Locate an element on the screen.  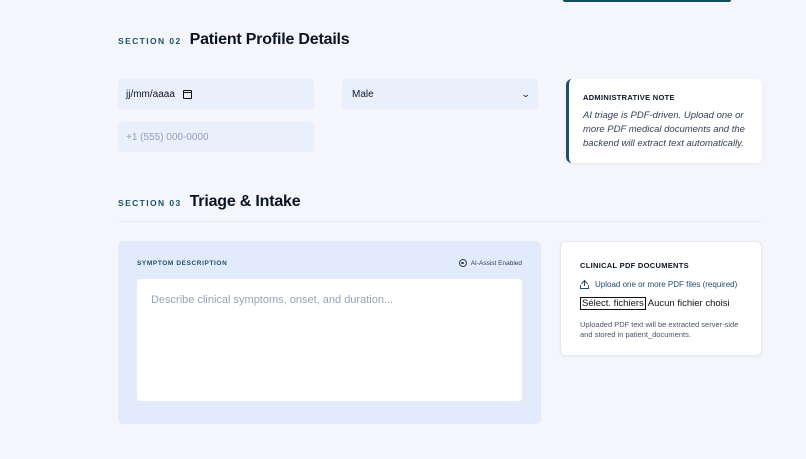
chevron-down-icon: ⌄ is located at coordinates (526, 93).